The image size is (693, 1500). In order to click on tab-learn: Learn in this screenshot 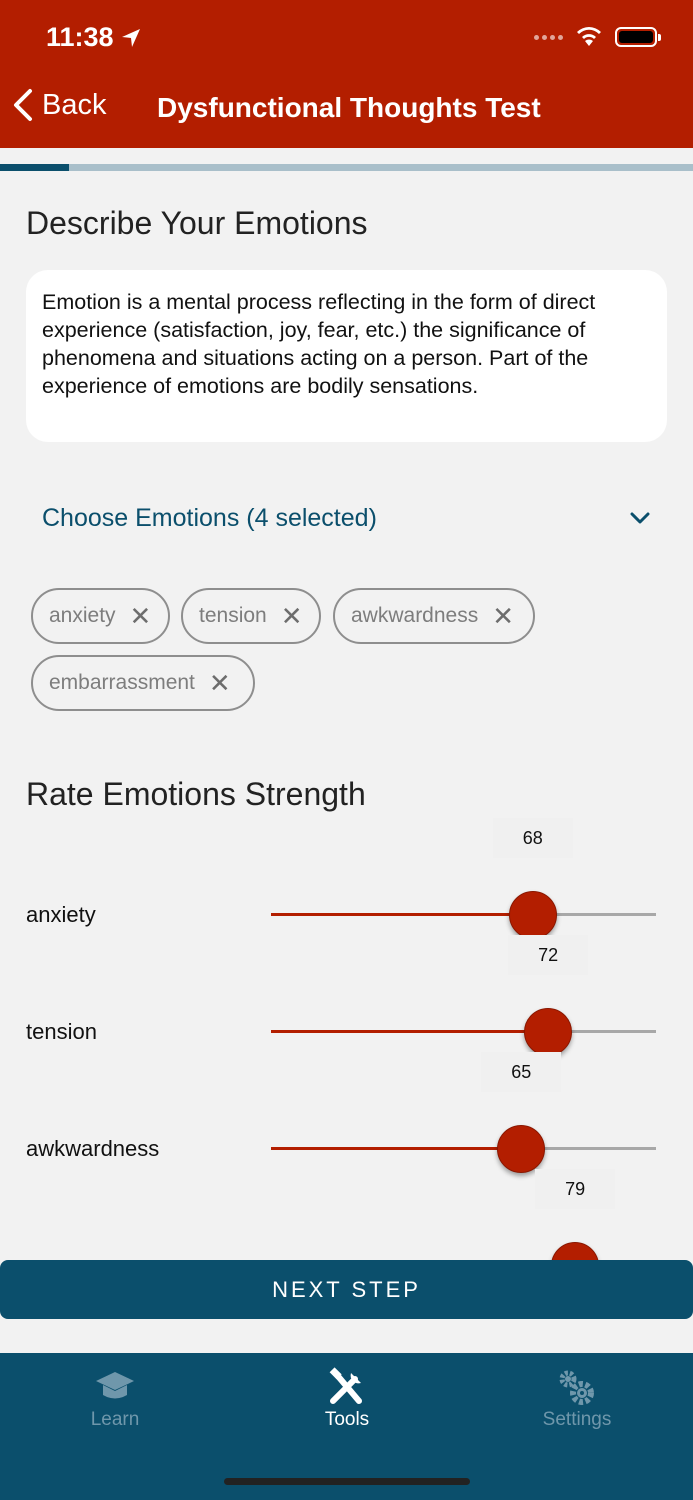, I will do `click(115, 1399)`.